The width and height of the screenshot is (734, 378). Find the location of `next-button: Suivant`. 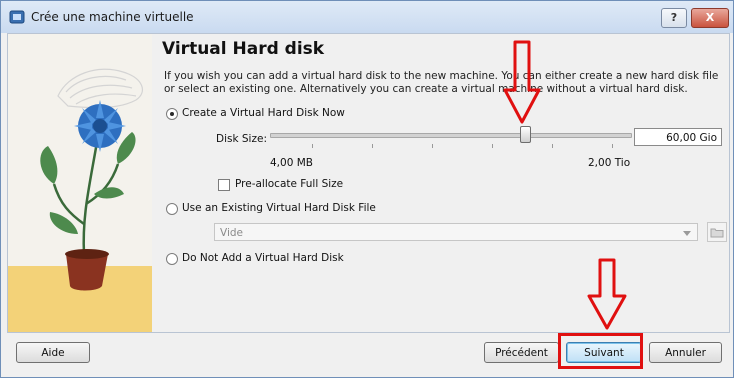

next-button: Suivant is located at coordinates (604, 352).